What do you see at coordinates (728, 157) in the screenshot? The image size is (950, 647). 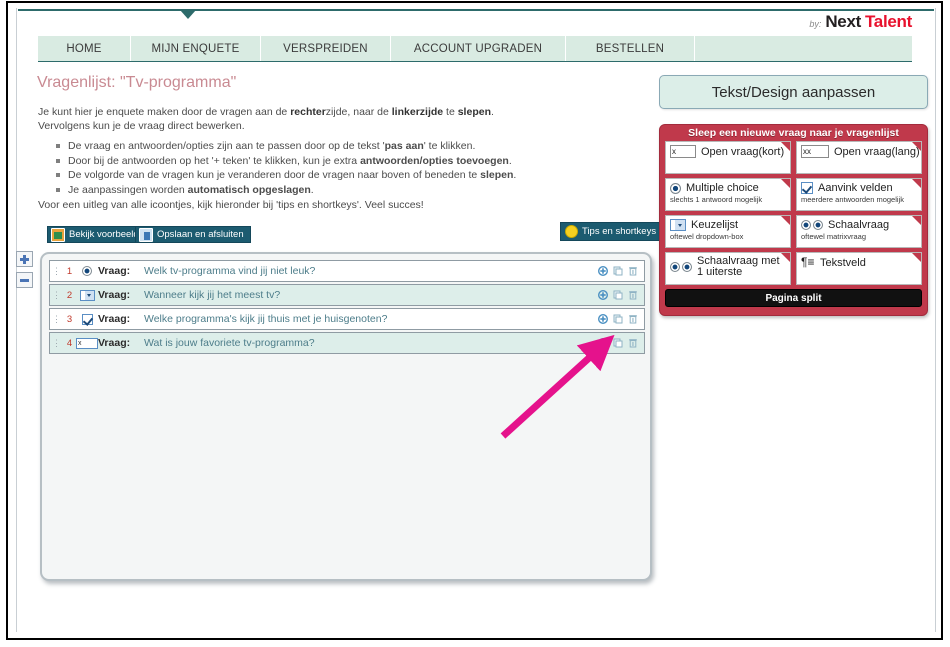 I see `palette-tile-0: x Open vraag(kort)` at bounding box center [728, 157].